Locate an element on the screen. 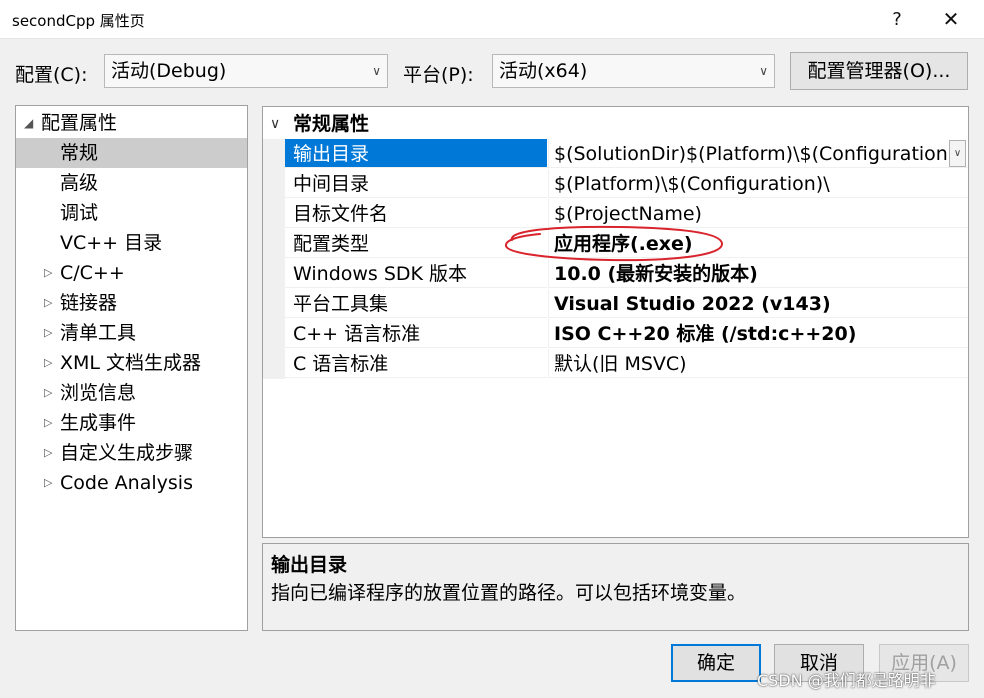  property-value: 10.0 (最新安装的版本) is located at coordinates (758, 273).